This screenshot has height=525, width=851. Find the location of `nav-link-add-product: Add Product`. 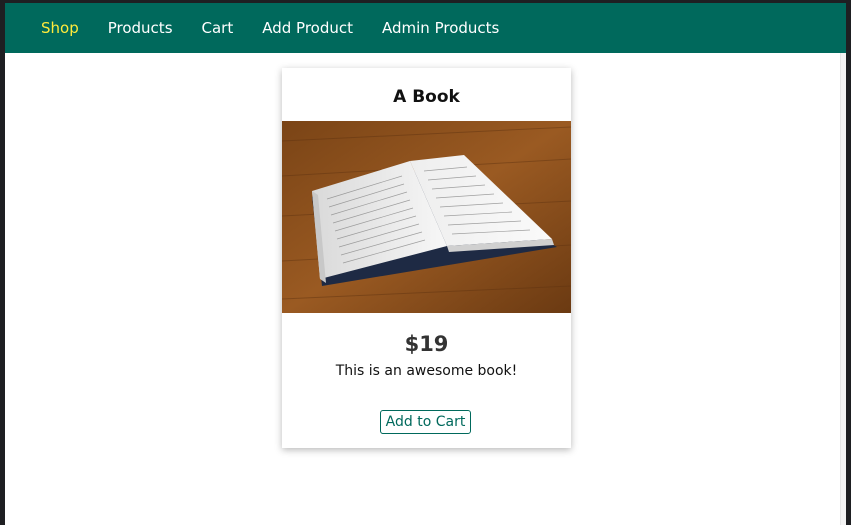

nav-link-add-product: Add Product is located at coordinates (307, 28).